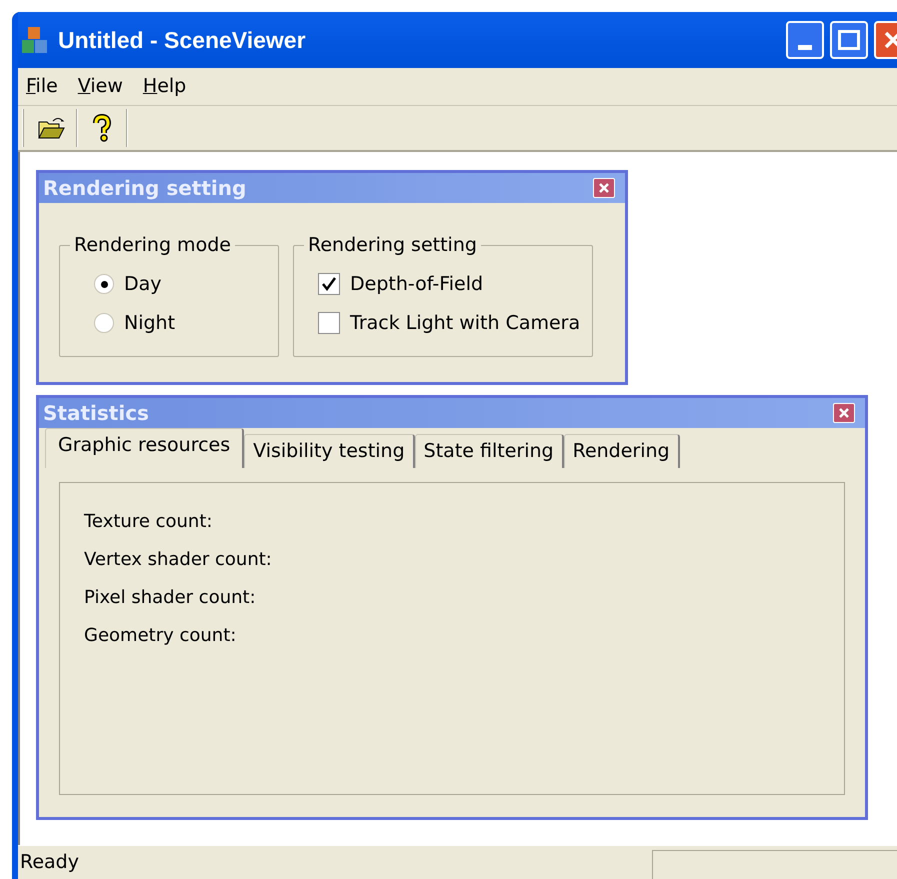 The width and height of the screenshot is (897, 879). I want to click on tab: State filtering, so click(489, 451).